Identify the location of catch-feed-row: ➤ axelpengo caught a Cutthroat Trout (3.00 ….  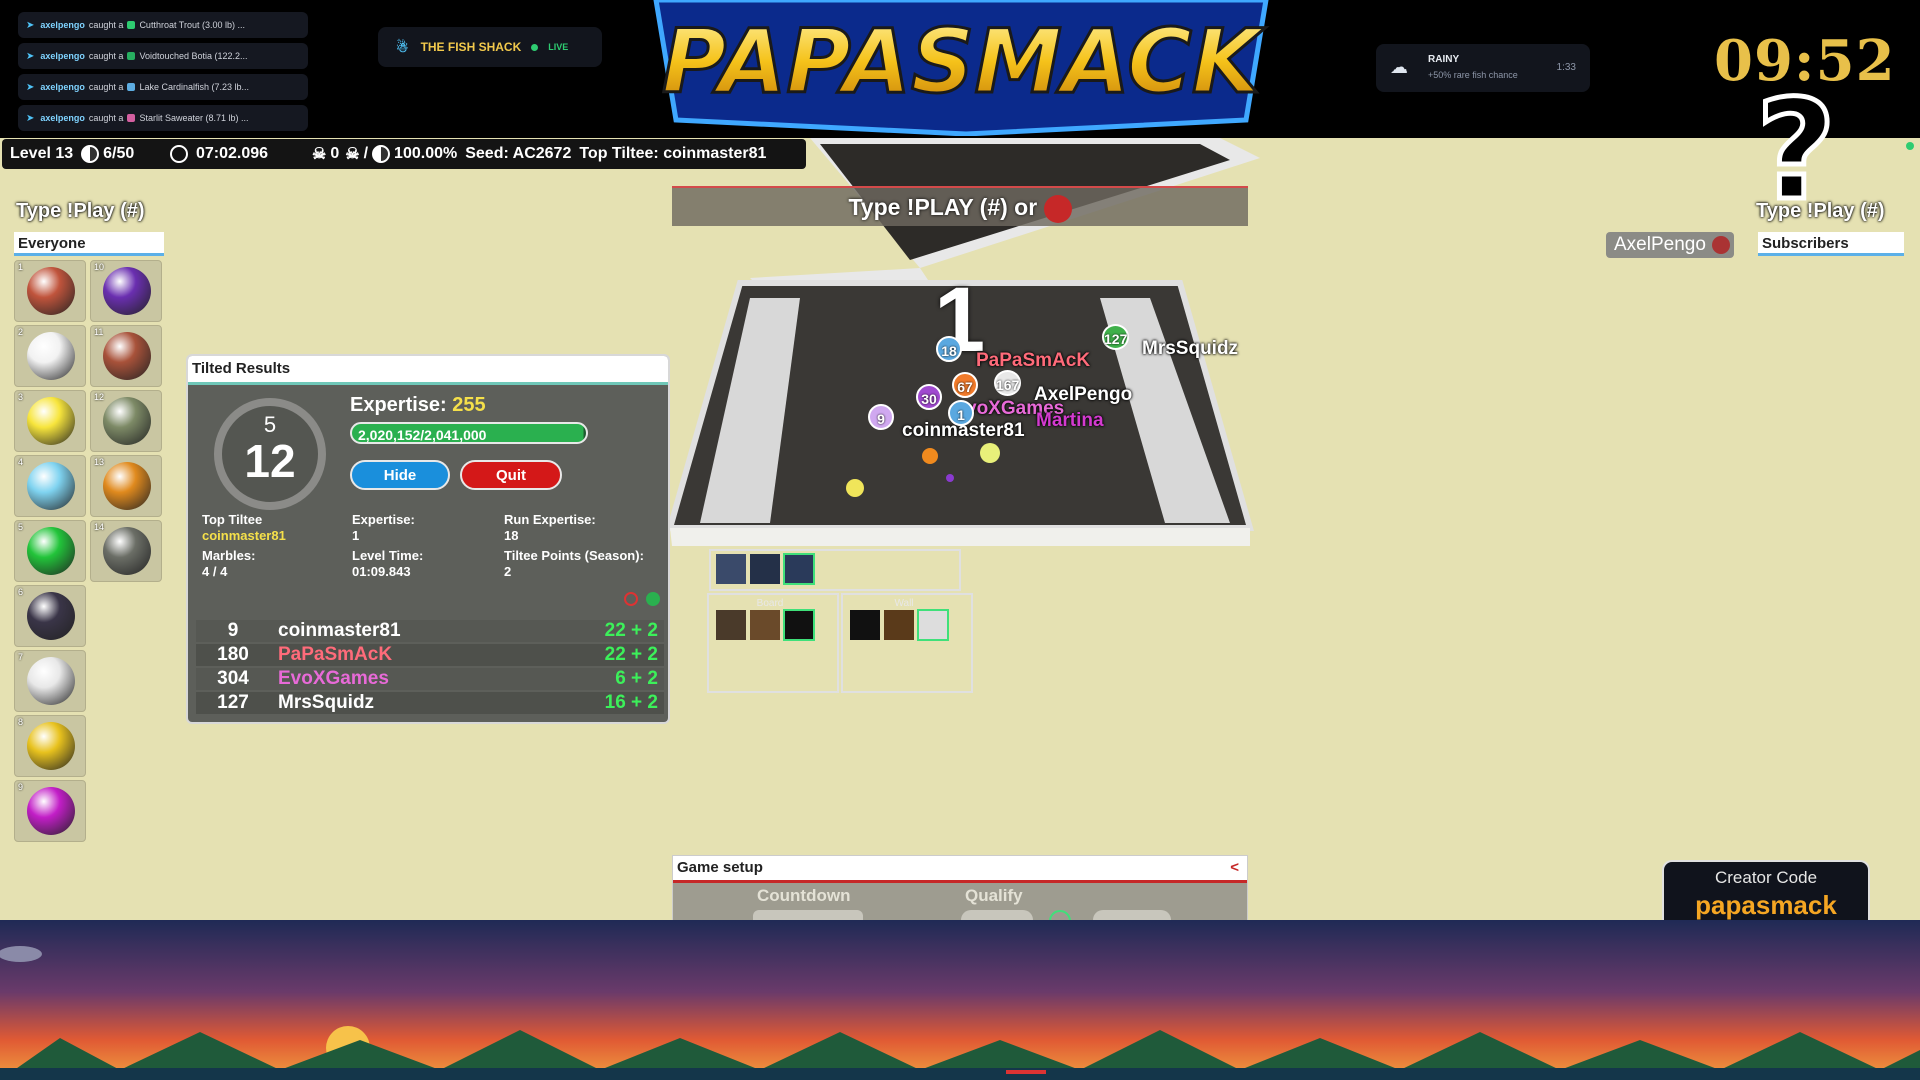
(163, 25).